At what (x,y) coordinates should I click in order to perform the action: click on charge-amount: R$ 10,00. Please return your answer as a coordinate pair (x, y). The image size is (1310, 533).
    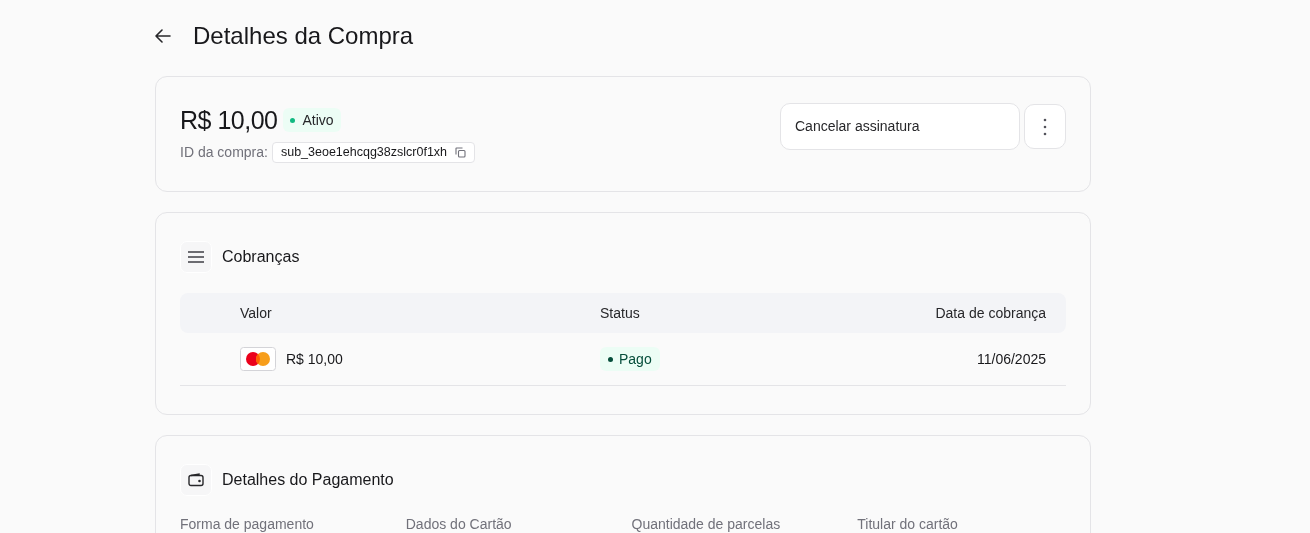
    Looking at the image, I should click on (314, 359).